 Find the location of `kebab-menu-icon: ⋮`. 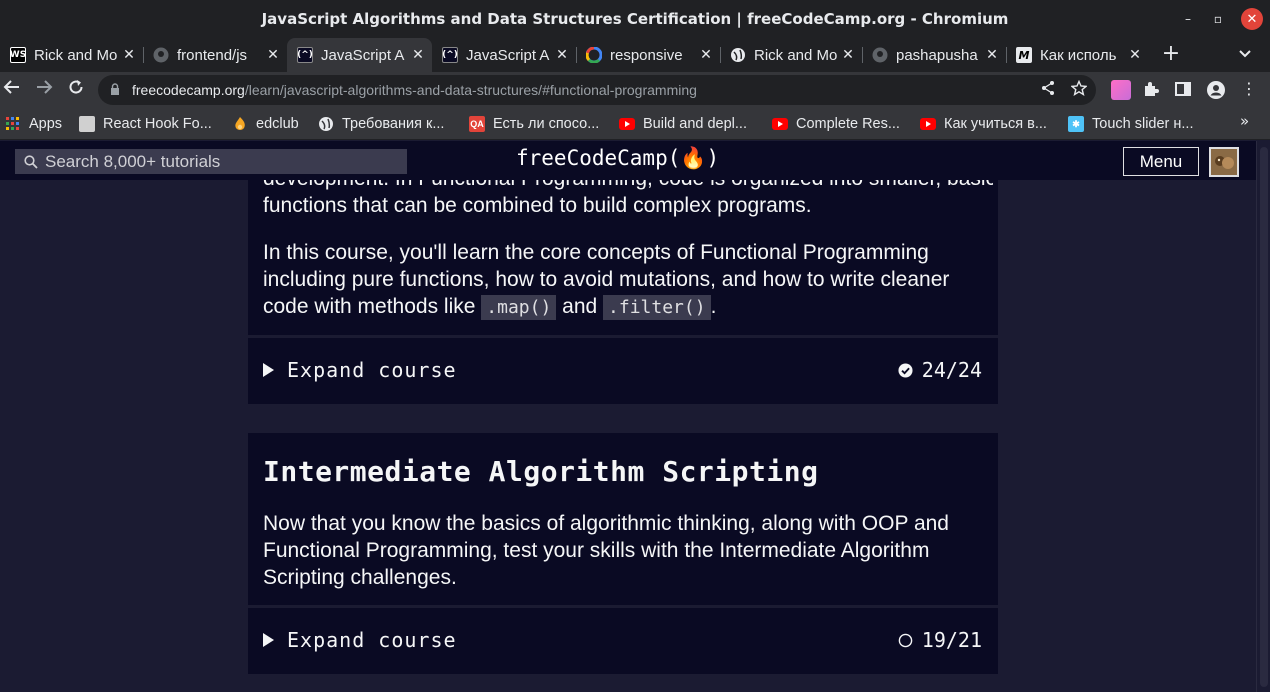

kebab-menu-icon: ⋮ is located at coordinates (1249, 90).